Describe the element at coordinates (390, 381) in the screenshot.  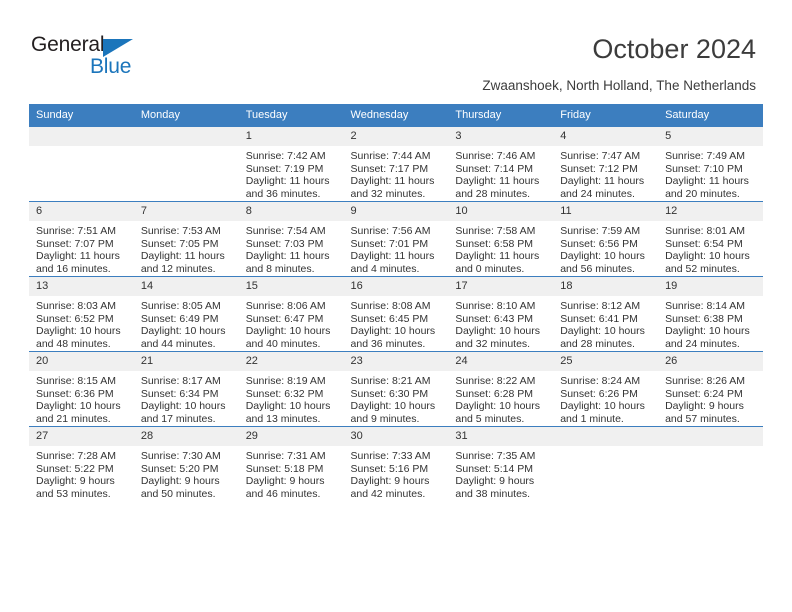
I see `sunrise-text: Sunrise: 8:21 AM` at that location.